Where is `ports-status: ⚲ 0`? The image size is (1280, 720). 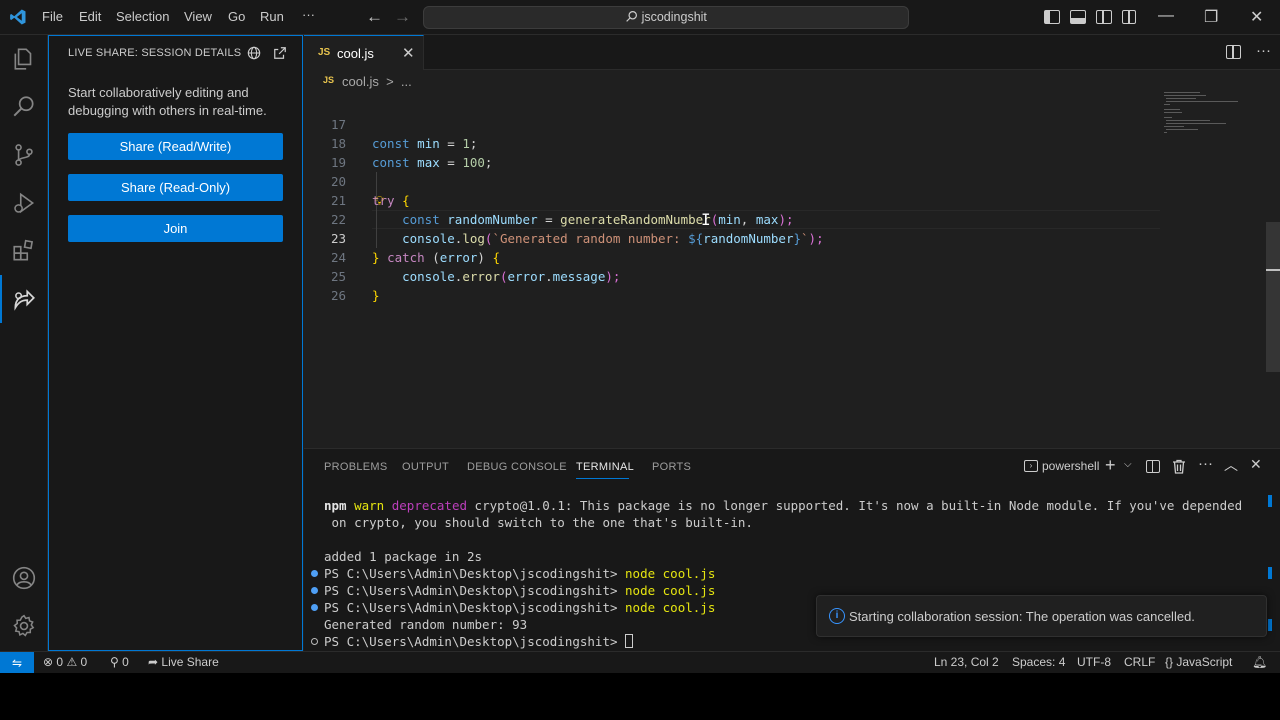 ports-status: ⚲ 0 is located at coordinates (119, 662).